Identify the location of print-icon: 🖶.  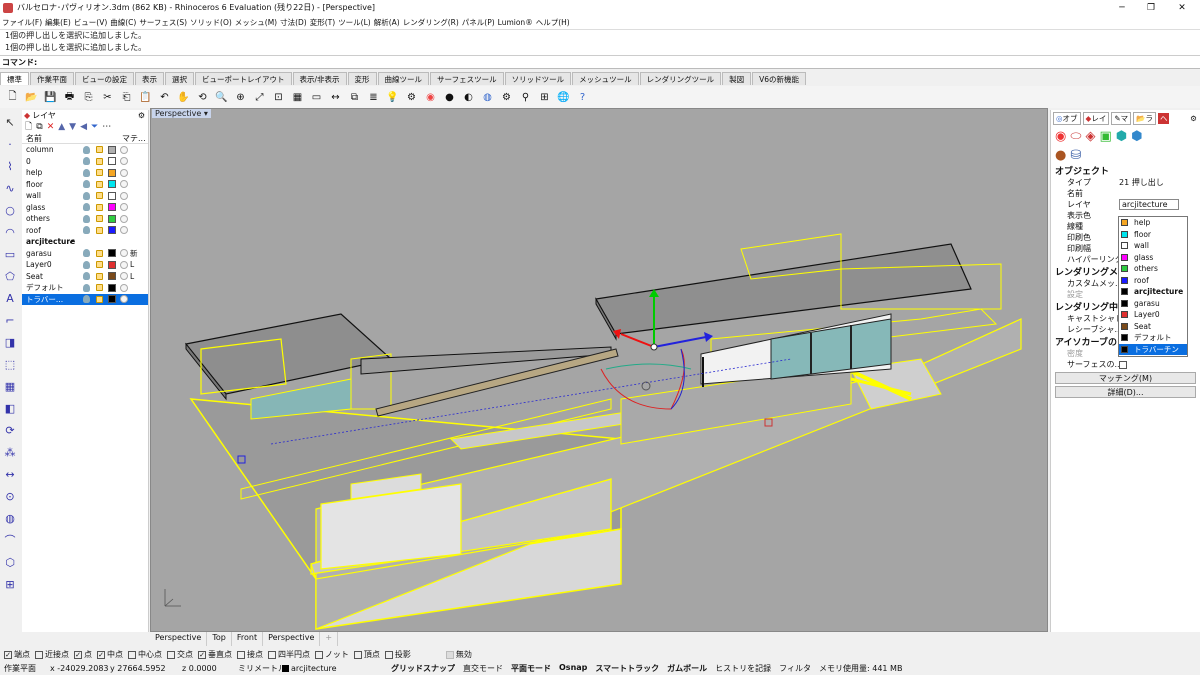
(69, 97).